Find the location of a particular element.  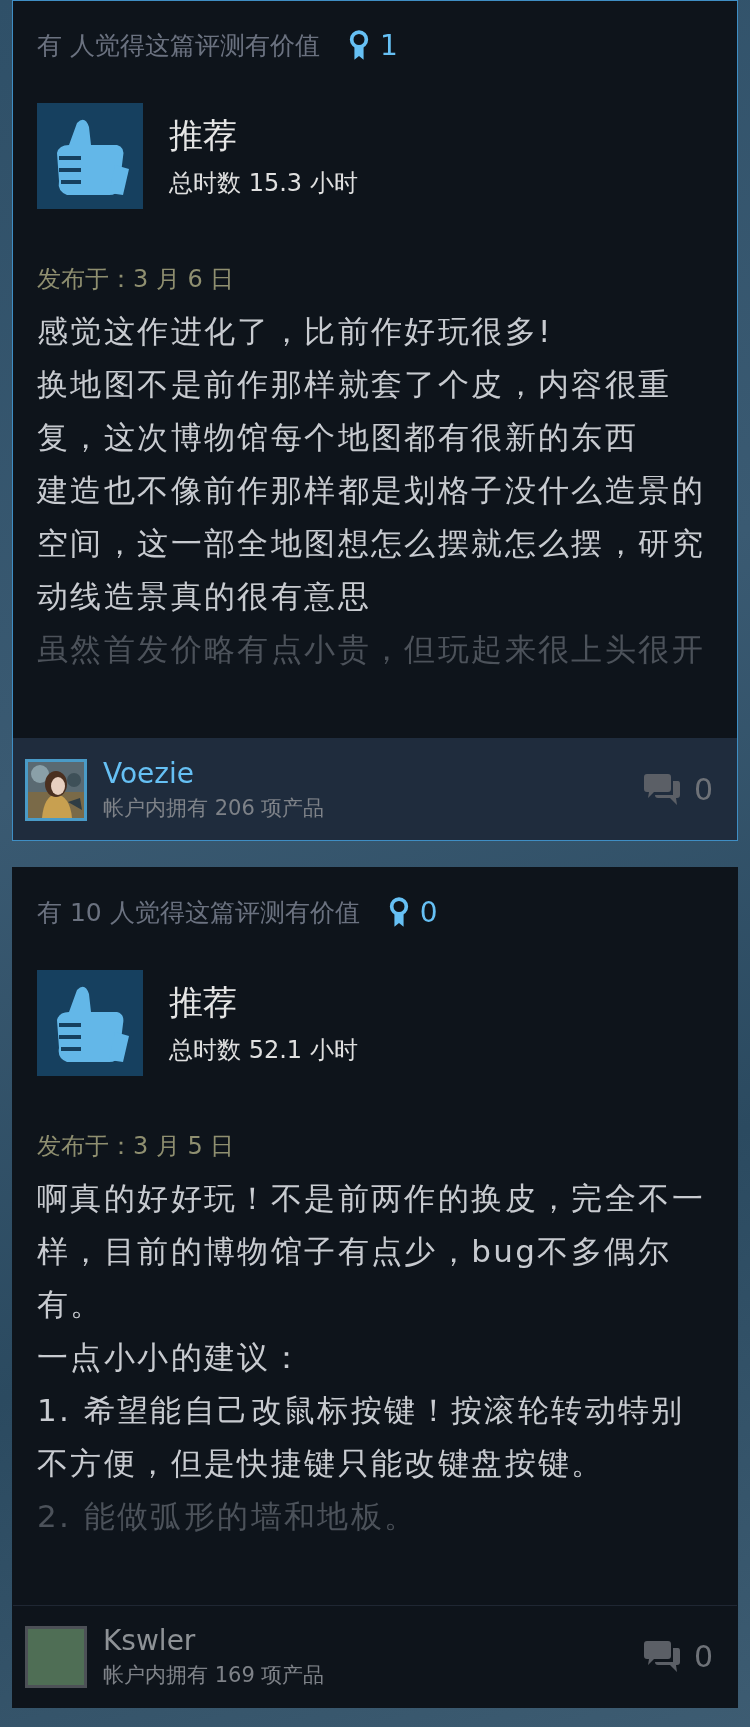

comments-icon is located at coordinates (661, 1656).